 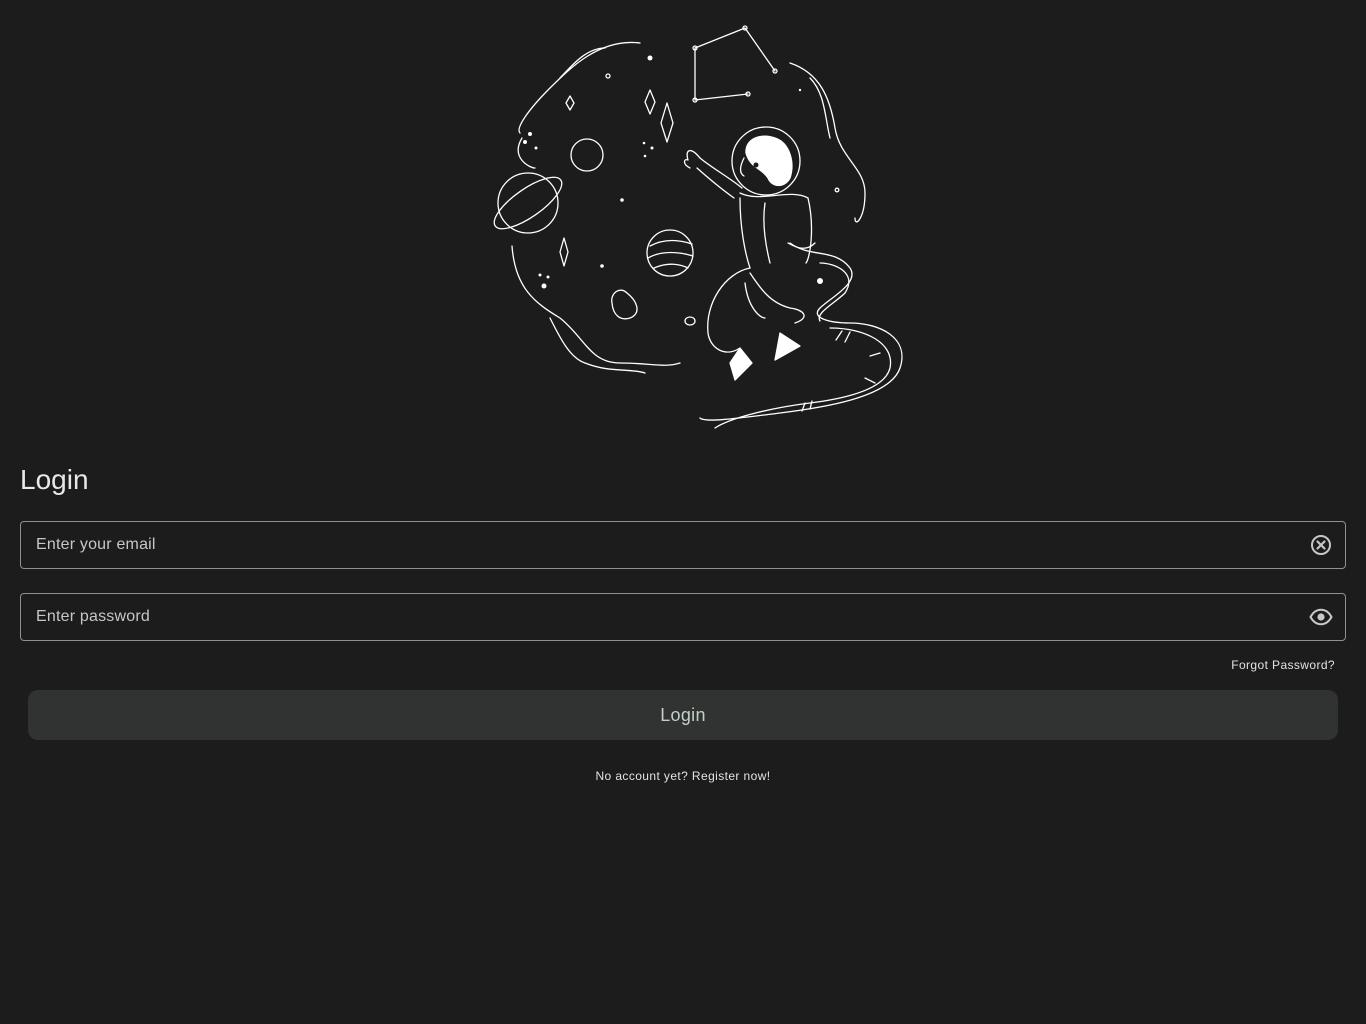 What do you see at coordinates (665, 617) in the screenshot?
I see `password-input` at bounding box center [665, 617].